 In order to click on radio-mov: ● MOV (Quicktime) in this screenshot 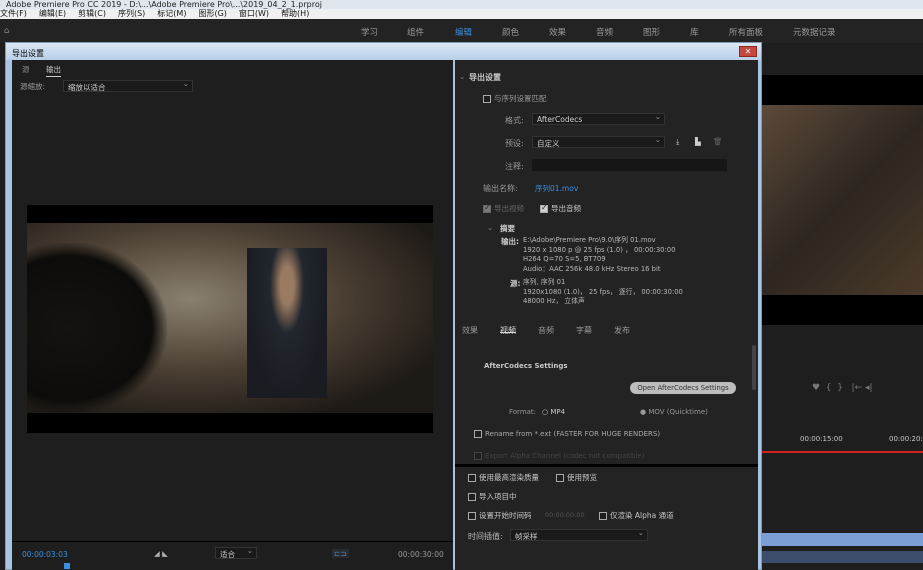, I will do `click(674, 412)`.